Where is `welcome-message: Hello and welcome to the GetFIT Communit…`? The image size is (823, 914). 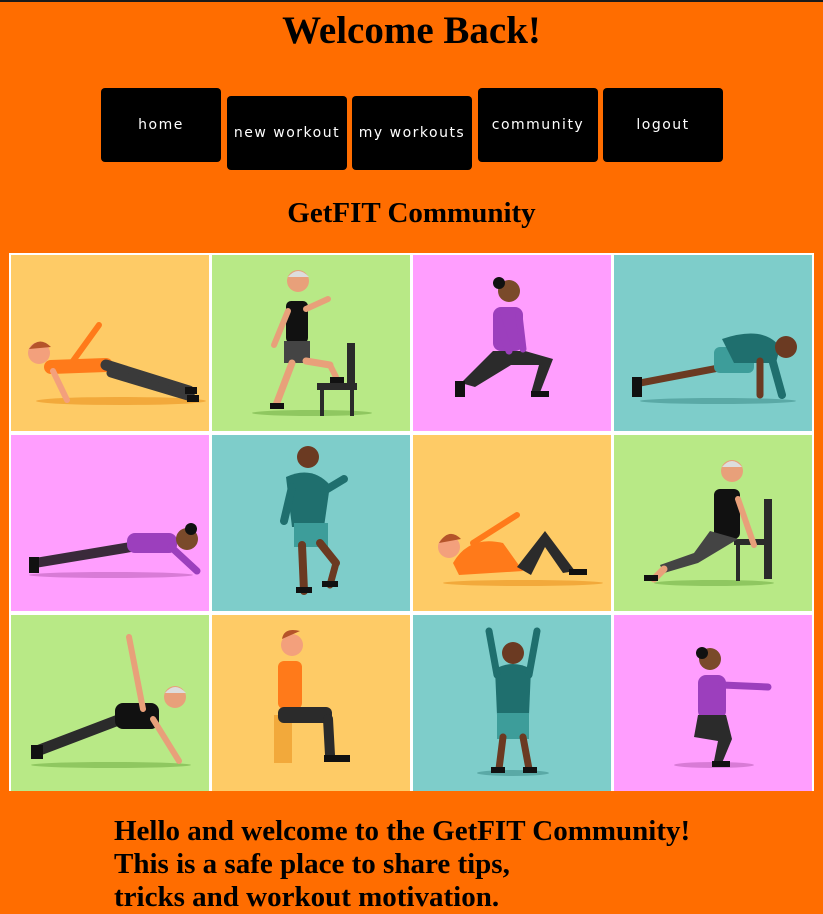 welcome-message: Hello and welcome to the GetFIT Communit… is located at coordinates (464, 864).